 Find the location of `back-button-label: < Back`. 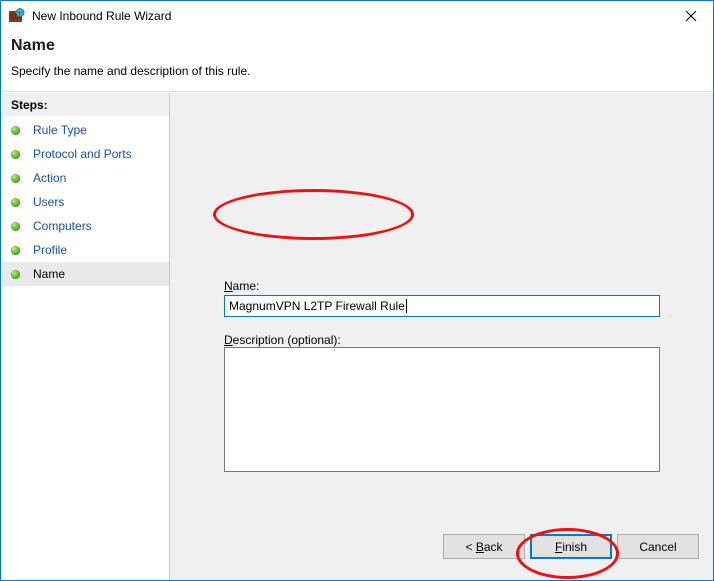

back-button-label: < Back is located at coordinates (484, 546).